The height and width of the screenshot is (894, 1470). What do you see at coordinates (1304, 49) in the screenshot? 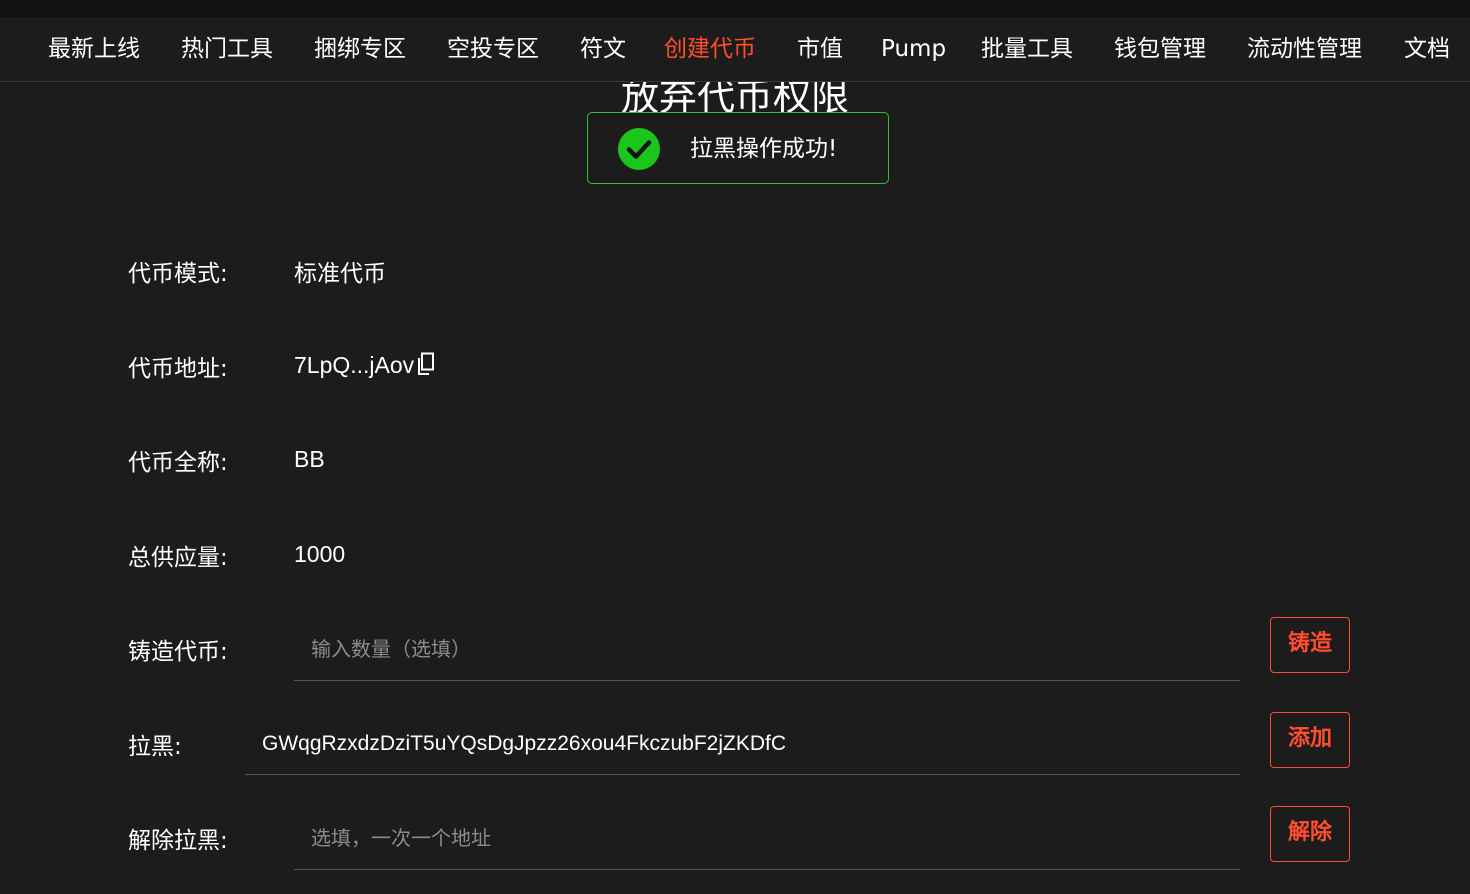
I see `nav-item-liquidity: 流动性管理` at bounding box center [1304, 49].